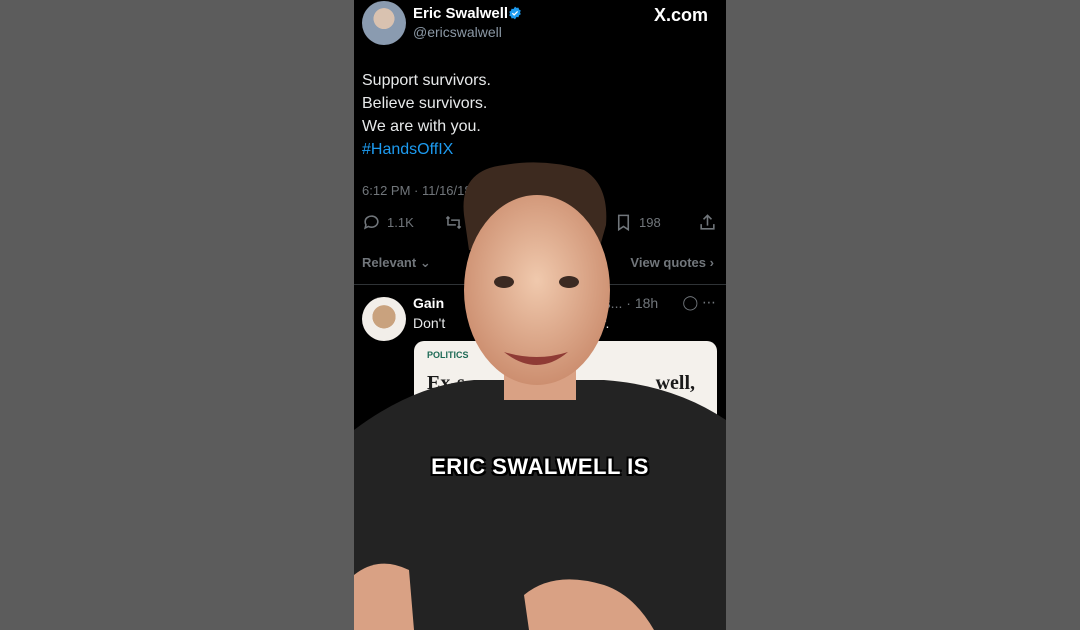 Image resolution: width=1080 pixels, height=630 pixels. Describe the element at coordinates (504, 282) in the screenshot. I see `left-eye` at that location.